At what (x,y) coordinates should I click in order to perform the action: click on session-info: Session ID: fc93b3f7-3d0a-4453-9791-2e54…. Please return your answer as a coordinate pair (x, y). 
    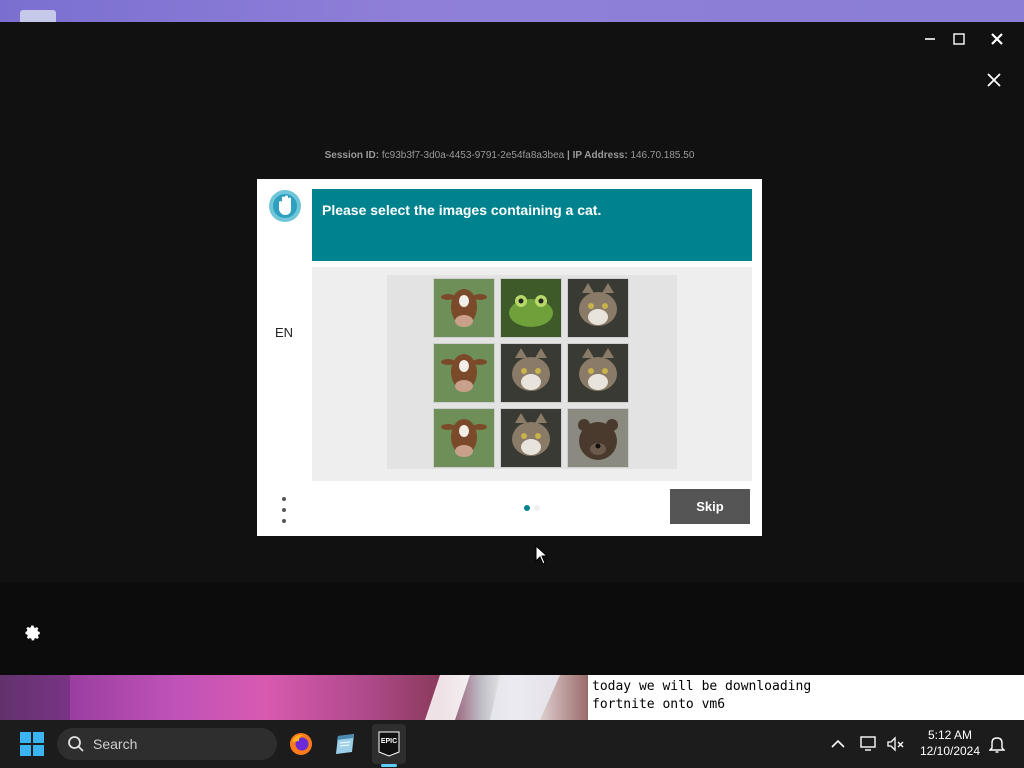
    Looking at the image, I should click on (509, 155).